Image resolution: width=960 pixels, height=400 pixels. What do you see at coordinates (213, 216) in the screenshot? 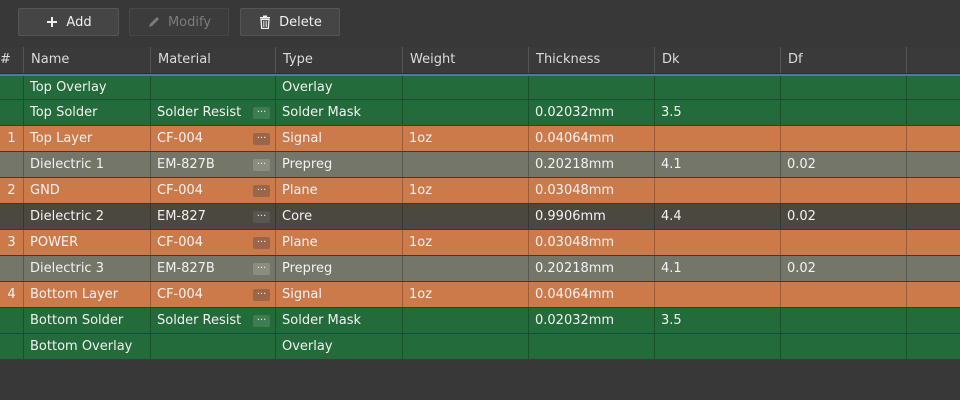
I see `layer-material-cell: EM-827 ···` at bounding box center [213, 216].